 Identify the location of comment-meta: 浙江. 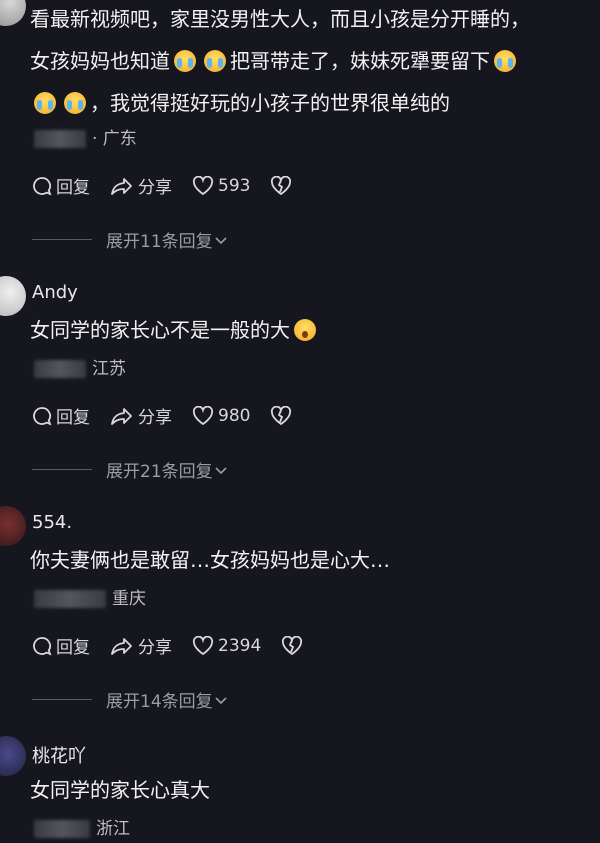
(82, 826).